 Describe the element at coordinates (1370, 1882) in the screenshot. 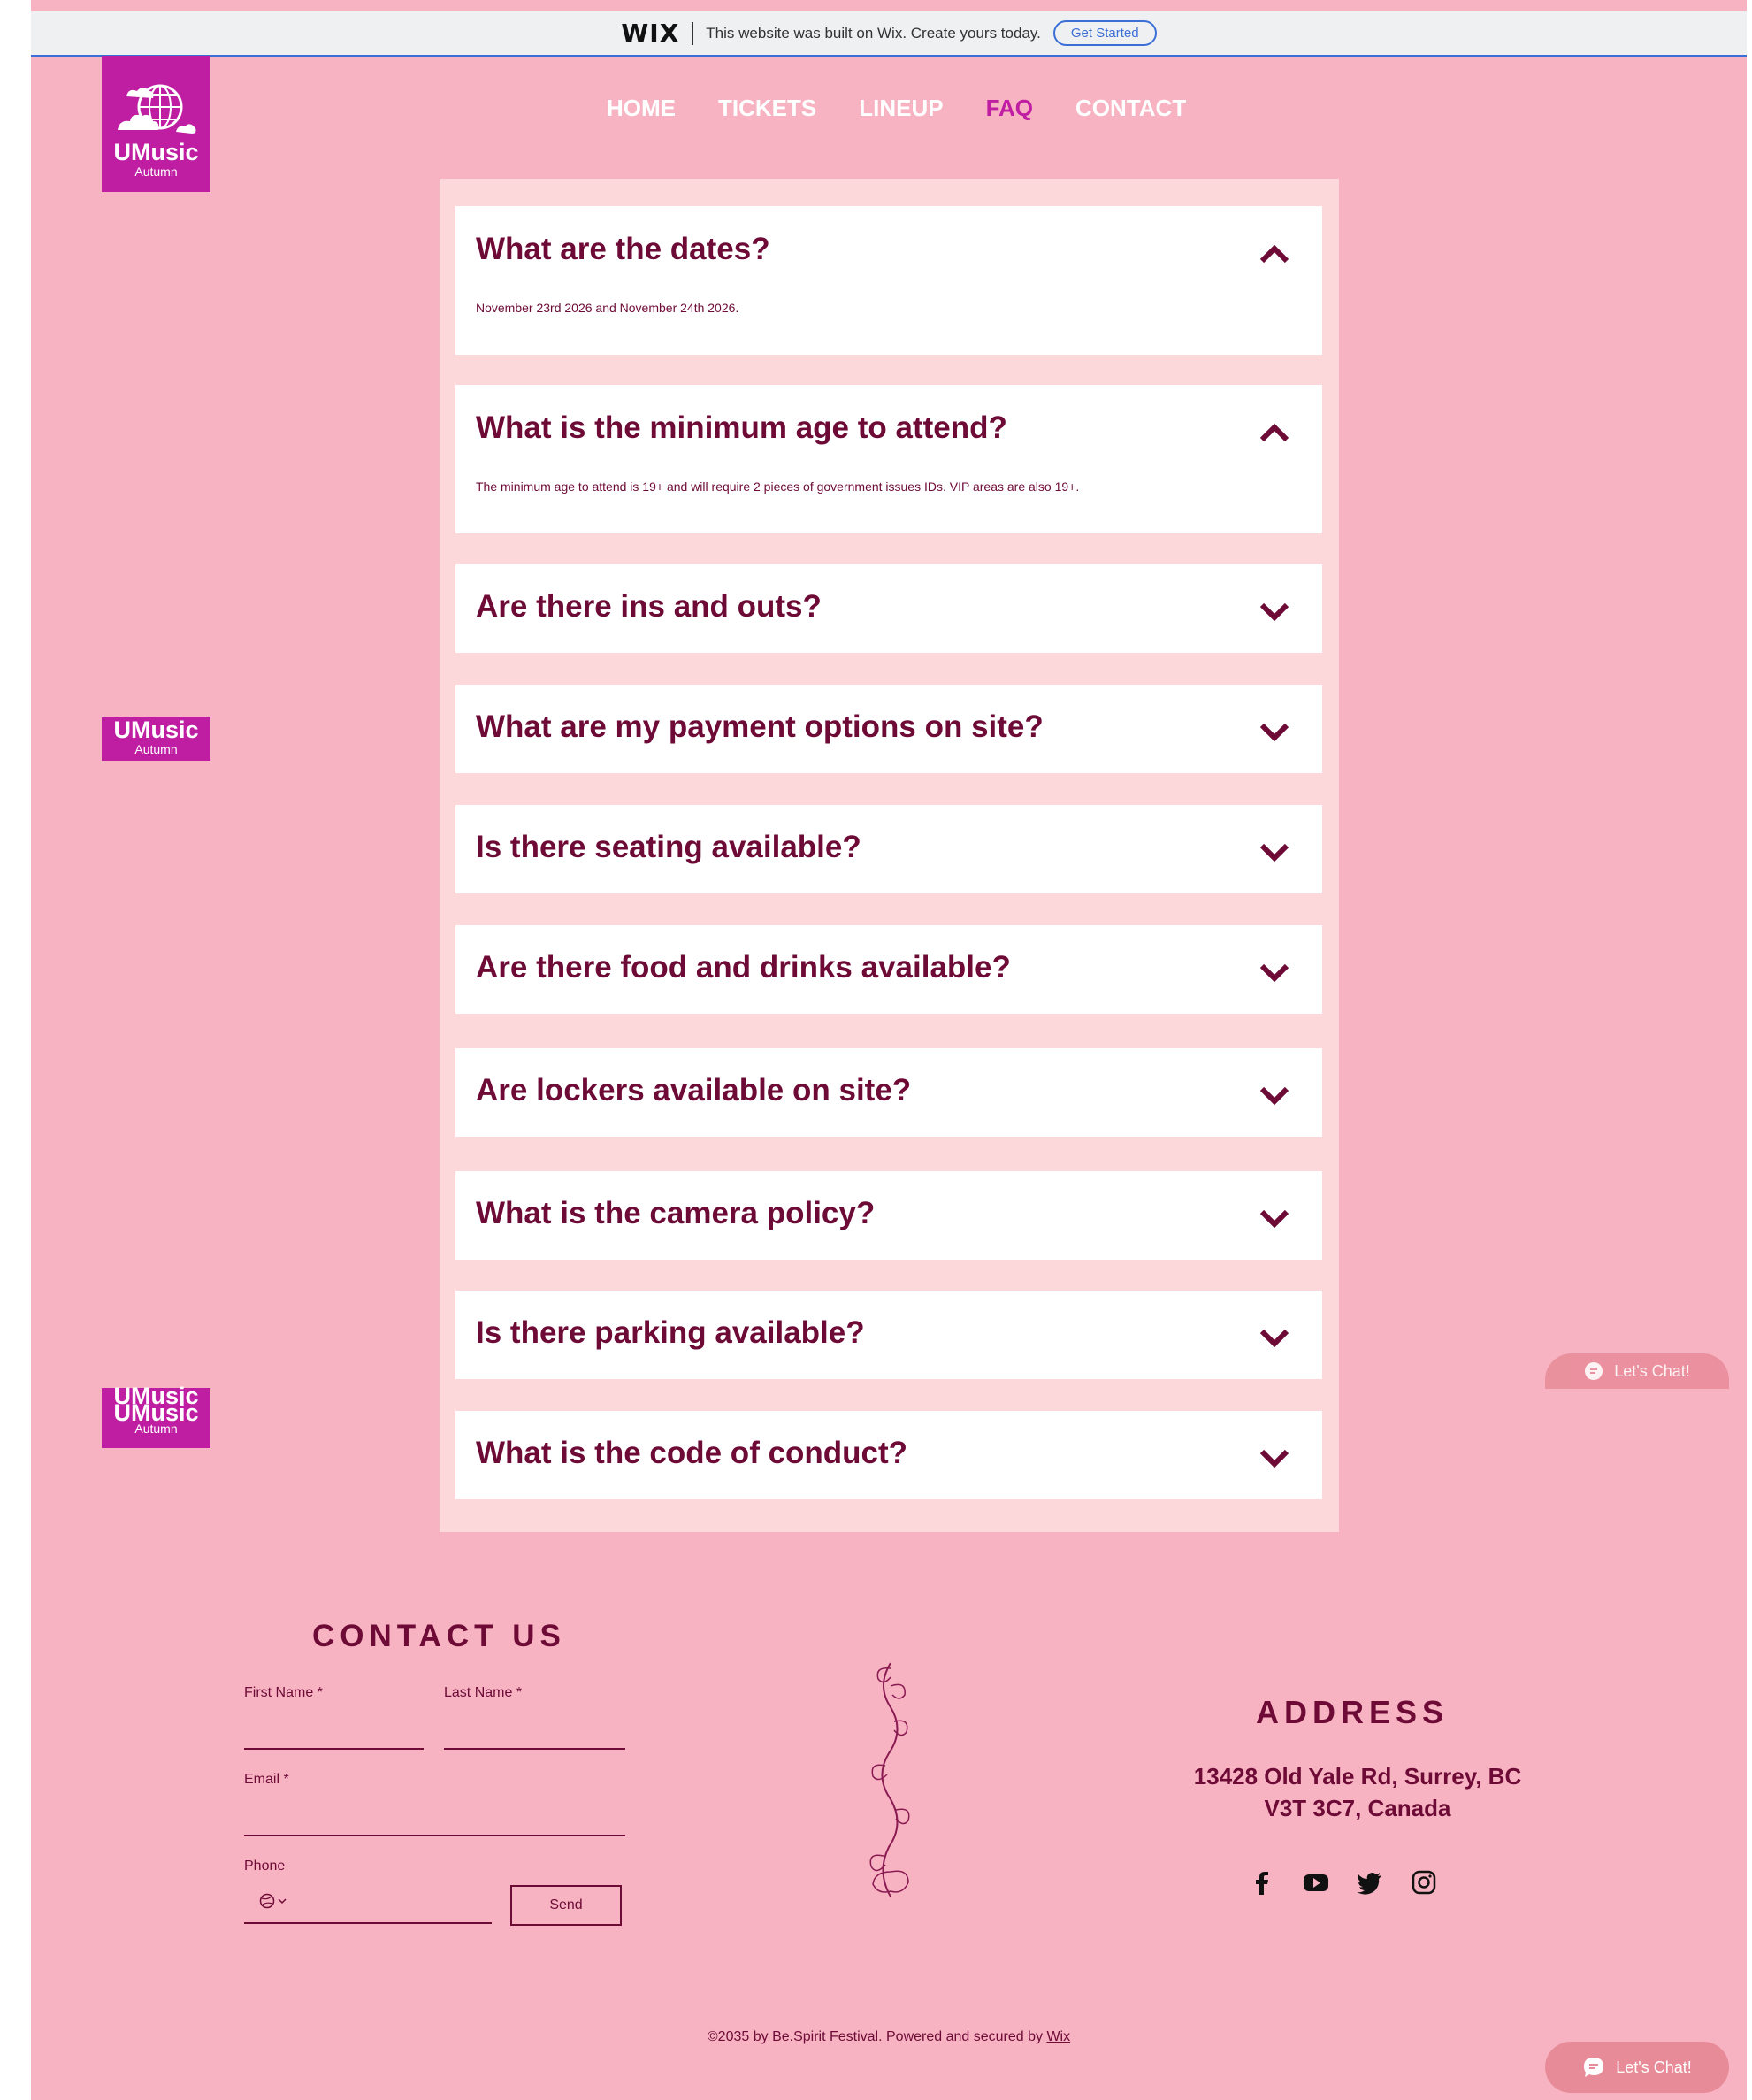

I see `twitter-icon` at that location.